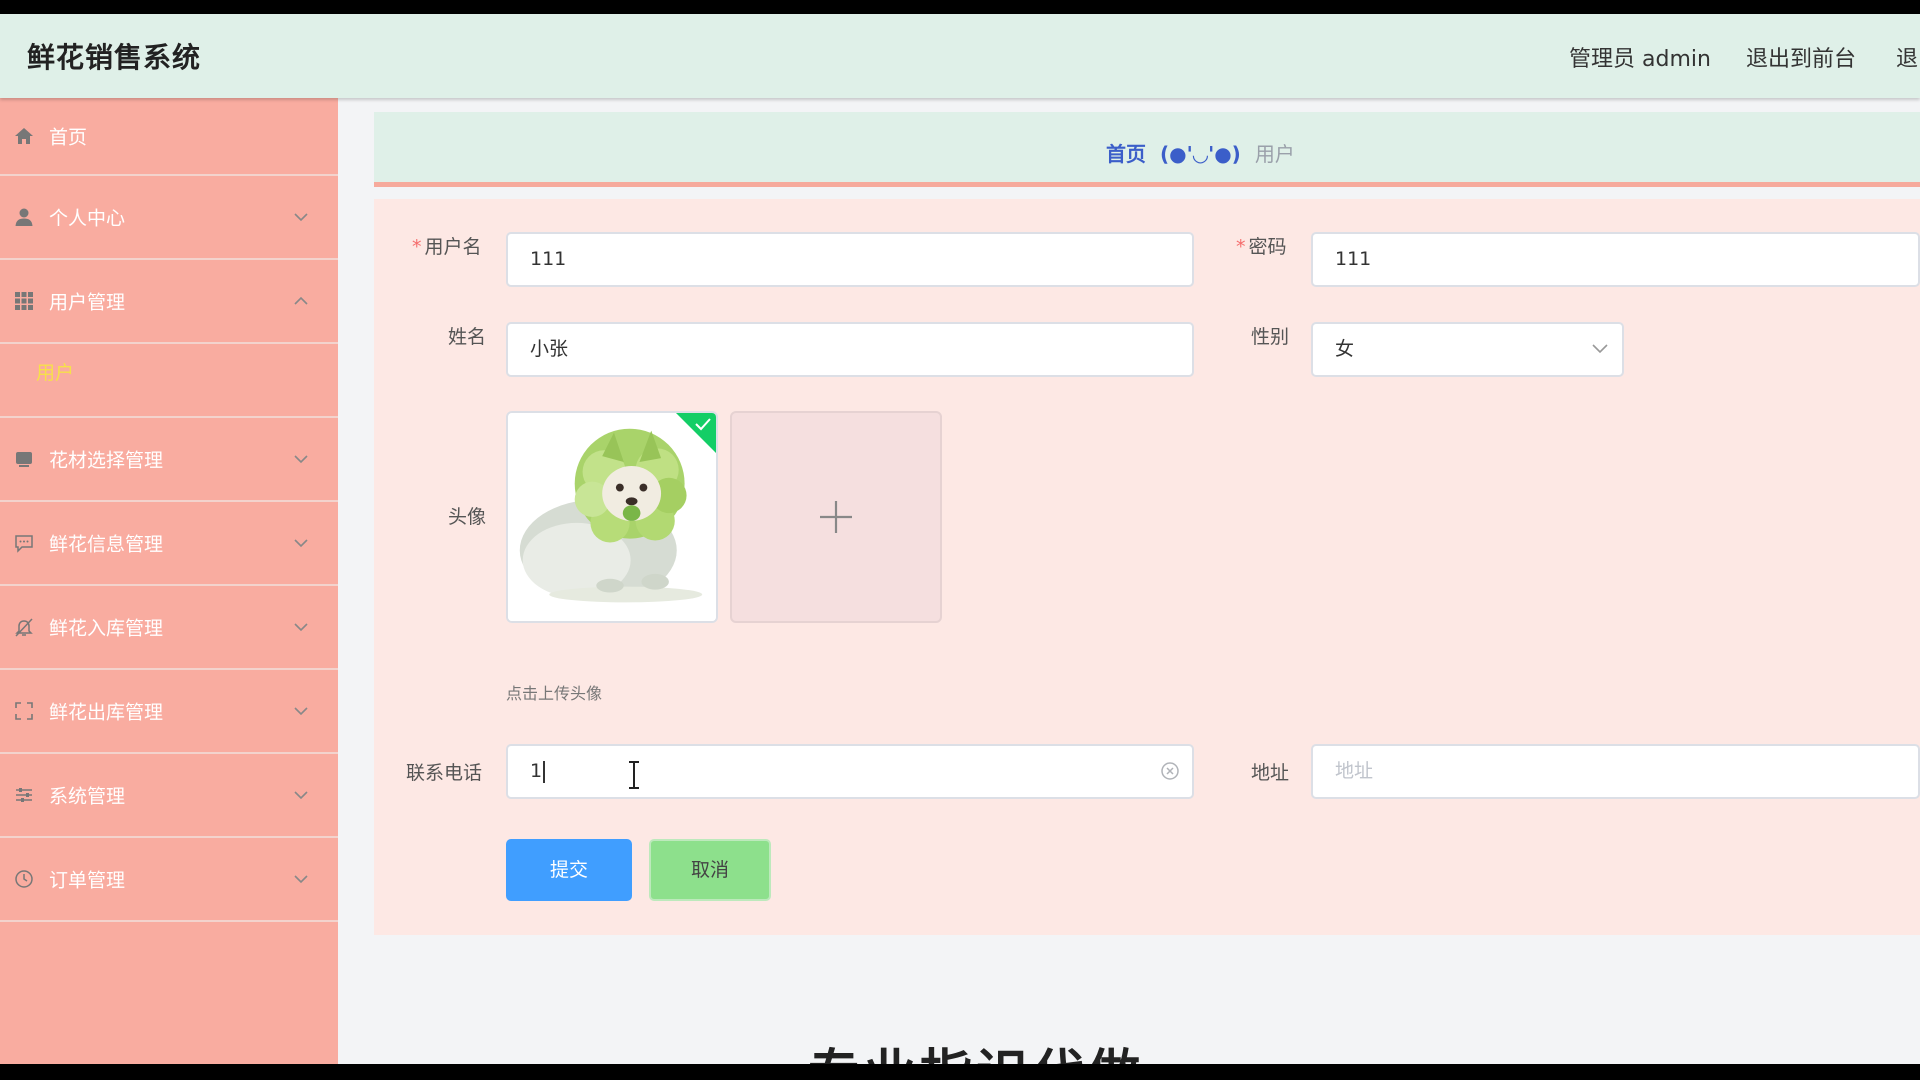 This screenshot has height=1080, width=1920. What do you see at coordinates (55, 373) in the screenshot?
I see `sidebar-subitem-label: 用户` at bounding box center [55, 373].